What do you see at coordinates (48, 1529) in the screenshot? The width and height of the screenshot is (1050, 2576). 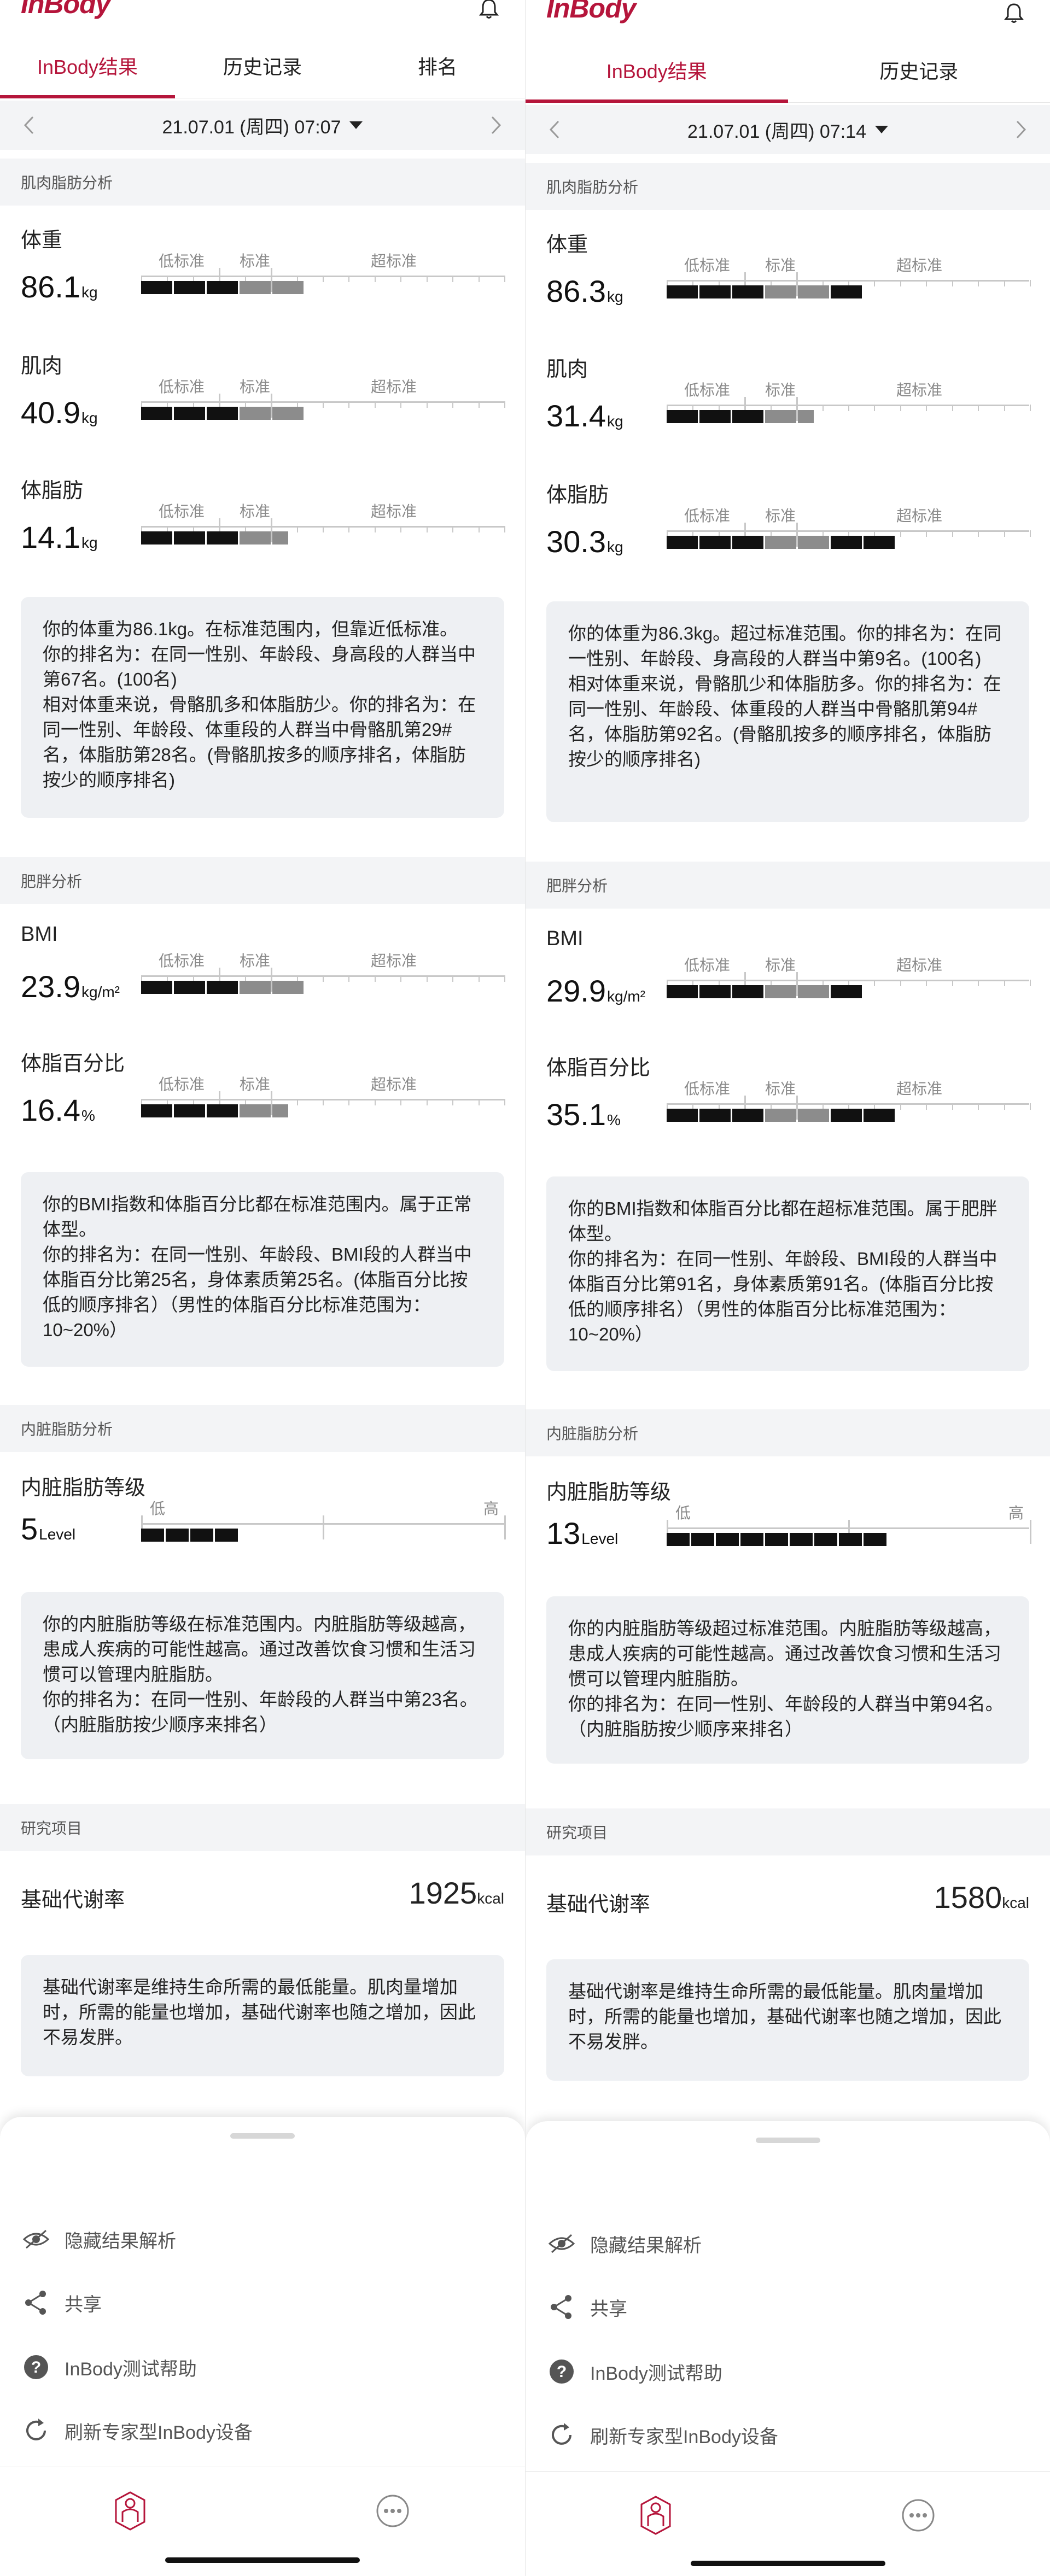 I see `metric-value: 5Level` at bounding box center [48, 1529].